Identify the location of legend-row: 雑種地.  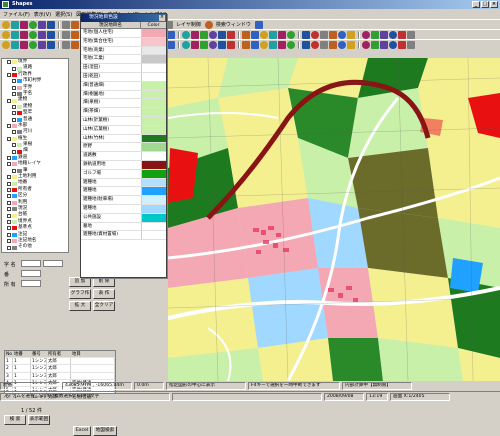
(123, 183).